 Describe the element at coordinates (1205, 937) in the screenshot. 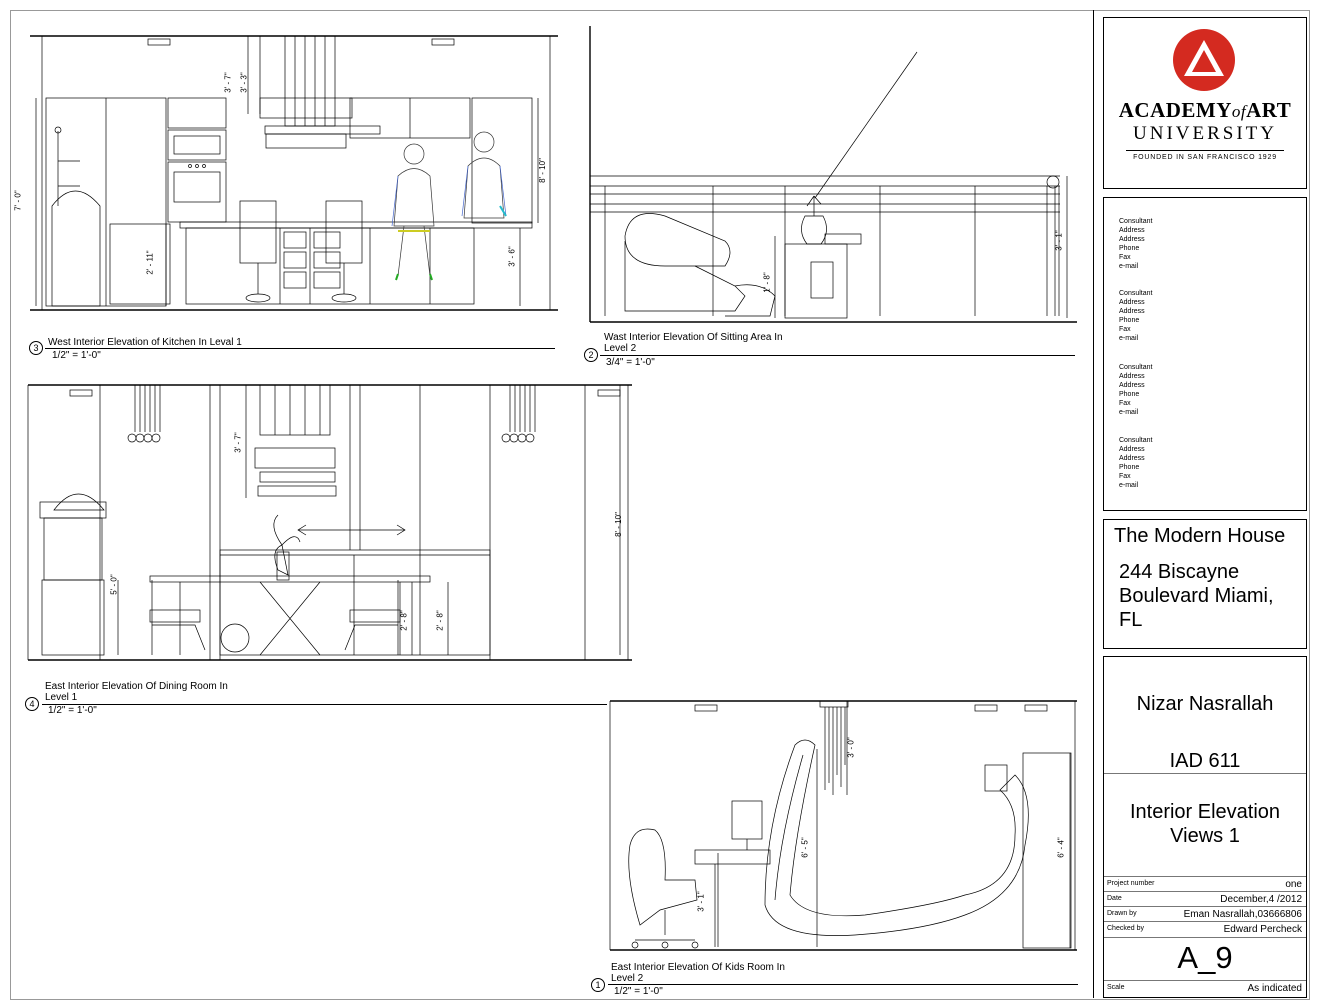

I see `divider` at that location.